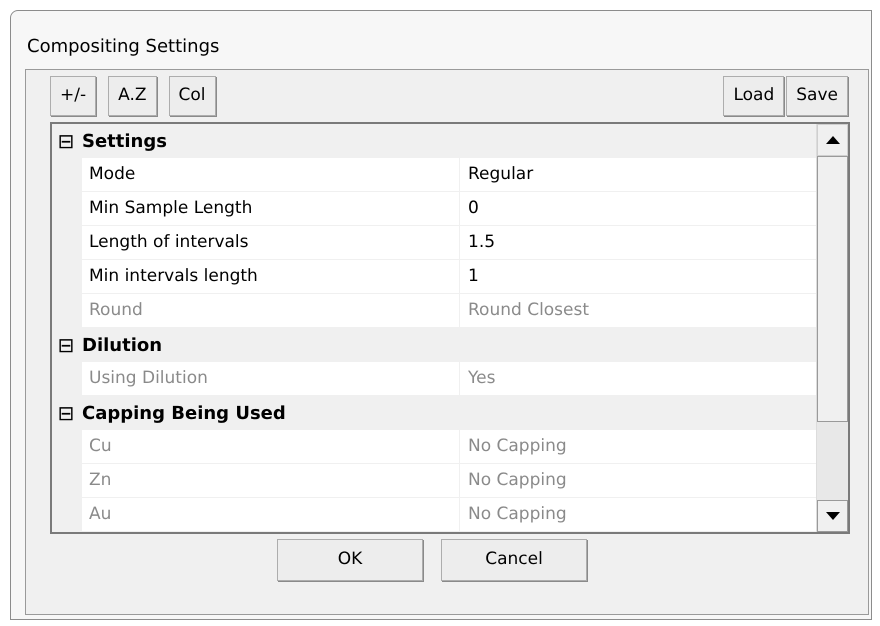  I want to click on property-name: Length of intervals, so click(271, 242).